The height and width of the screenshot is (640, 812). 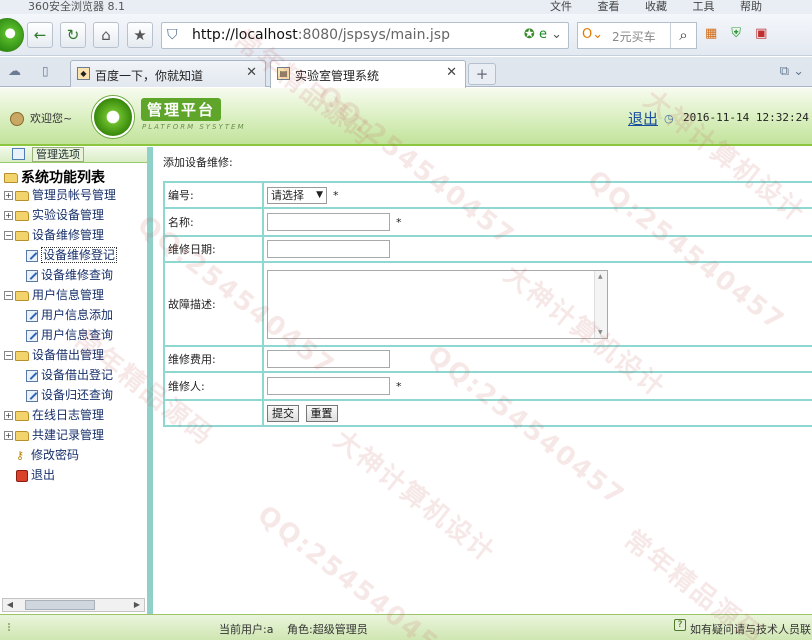 I want to click on menu-favorites: 收藏, so click(x=656, y=6).